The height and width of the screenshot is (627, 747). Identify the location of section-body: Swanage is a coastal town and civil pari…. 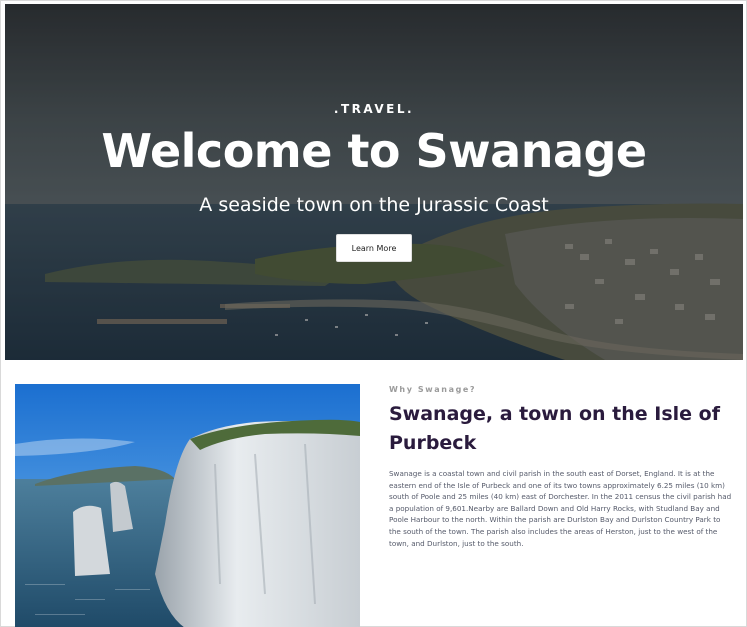
(560, 508).